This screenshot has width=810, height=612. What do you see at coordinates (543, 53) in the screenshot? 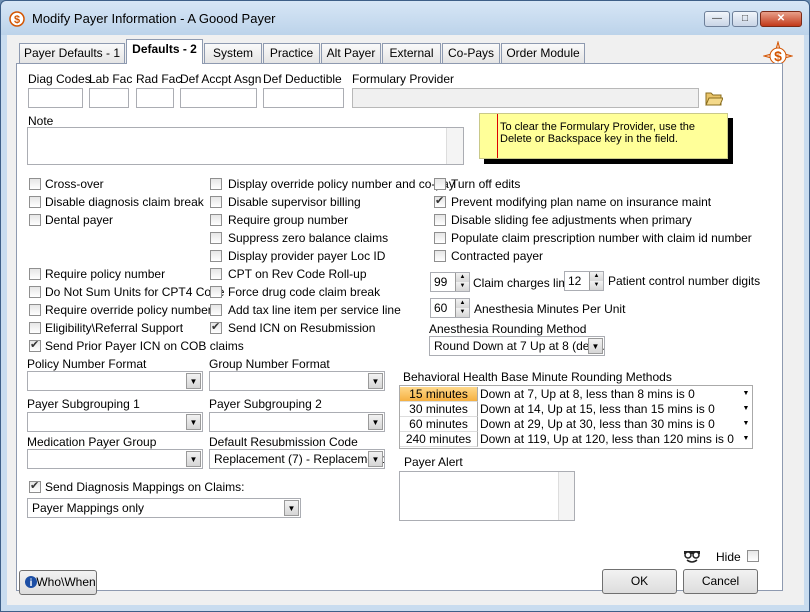
I see `tab-order-module: Order Module` at bounding box center [543, 53].